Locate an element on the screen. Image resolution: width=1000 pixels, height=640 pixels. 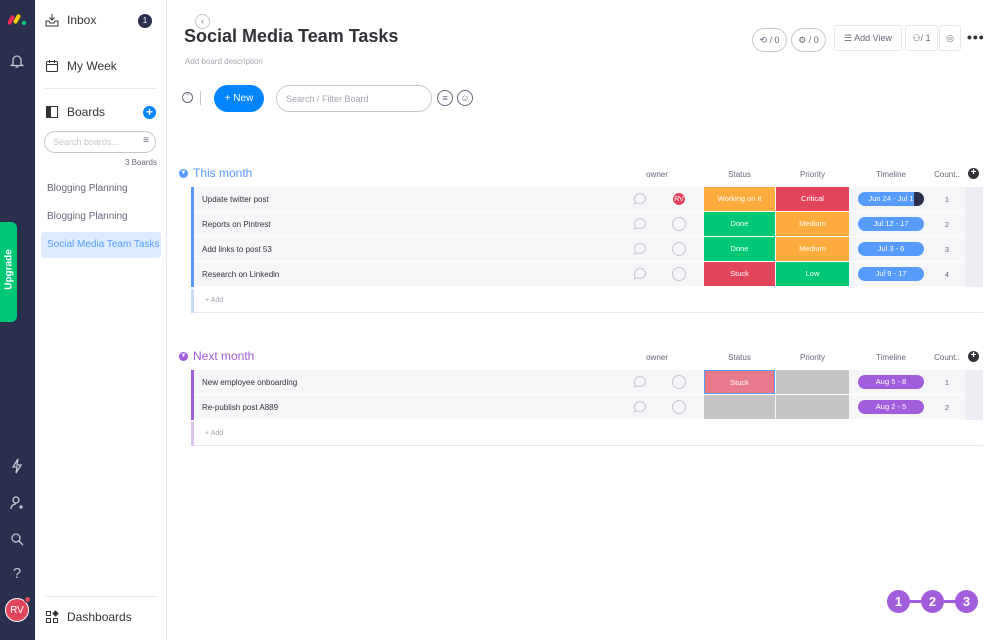
item-name: New employee onboarding is located at coordinates (249, 382).